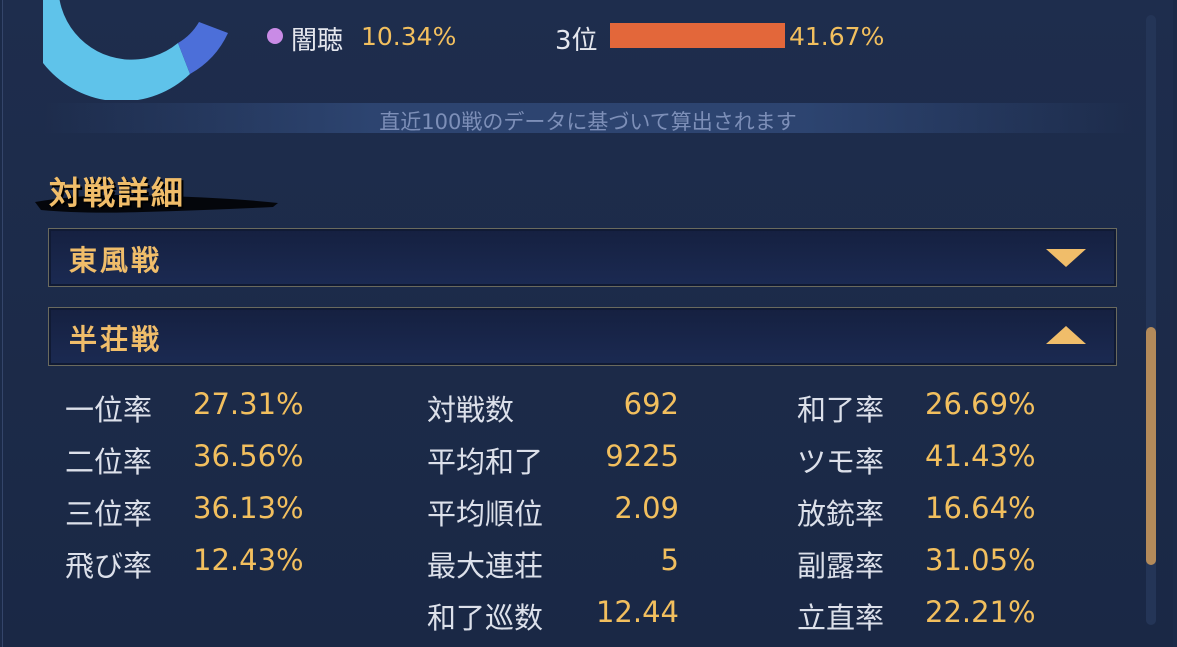  What do you see at coordinates (841, 462) in the screenshot?
I see `stat-label: ツモ率` at bounding box center [841, 462].